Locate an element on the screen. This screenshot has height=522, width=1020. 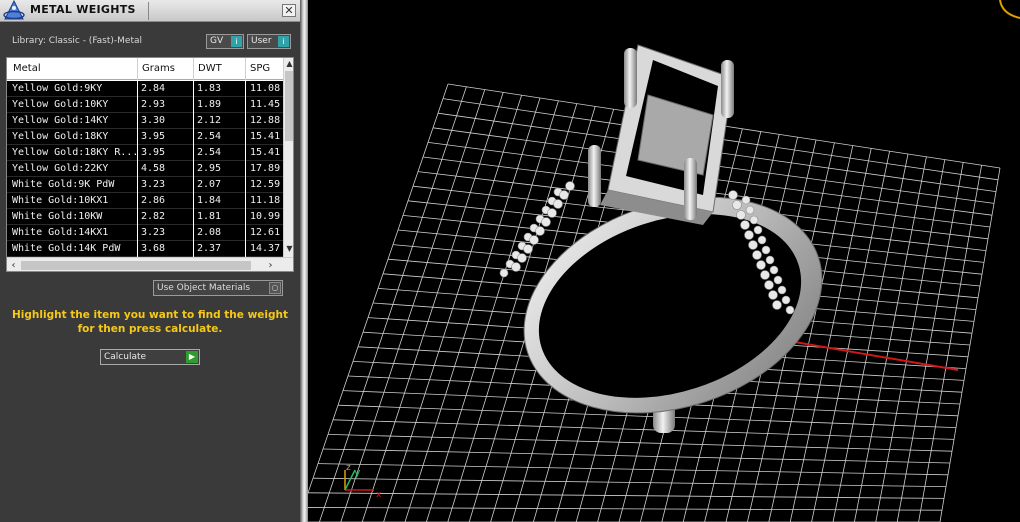
cell-dwt: 2.95 is located at coordinates (209, 168).